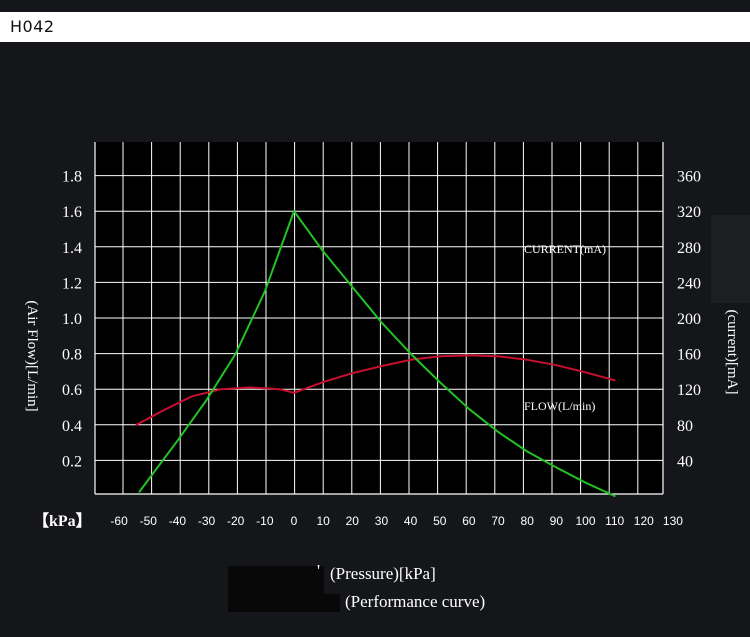 This screenshot has width=750, height=637. Describe the element at coordinates (236, 521) in the screenshot. I see `x-tick-label: -20` at that location.